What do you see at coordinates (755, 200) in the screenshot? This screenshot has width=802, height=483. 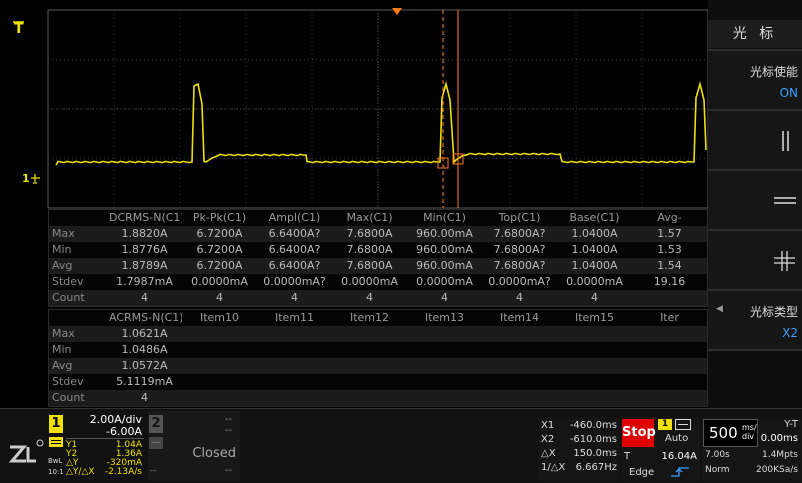 I see `cursor-horizontal-mode-button` at bounding box center [755, 200].